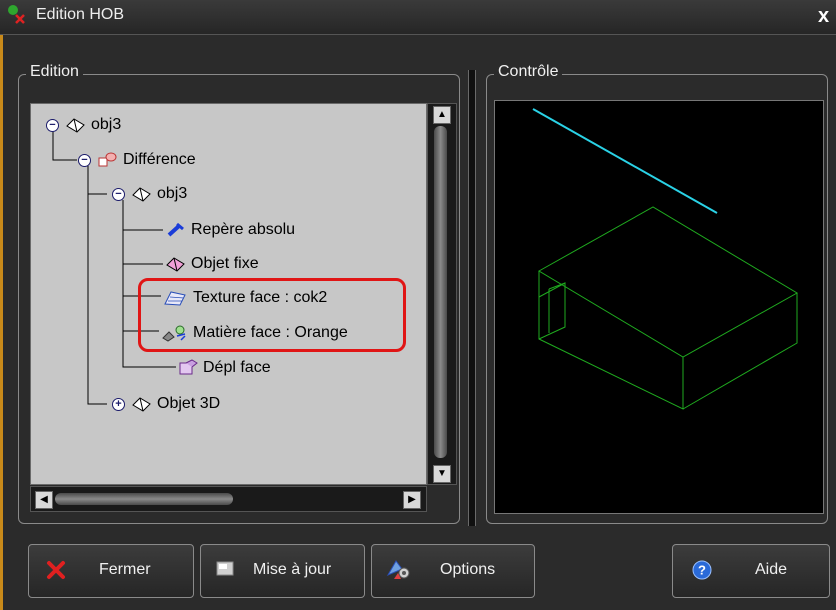 This screenshot has width=836, height=610. What do you see at coordinates (225, 568) in the screenshot?
I see `update-icon` at bounding box center [225, 568].